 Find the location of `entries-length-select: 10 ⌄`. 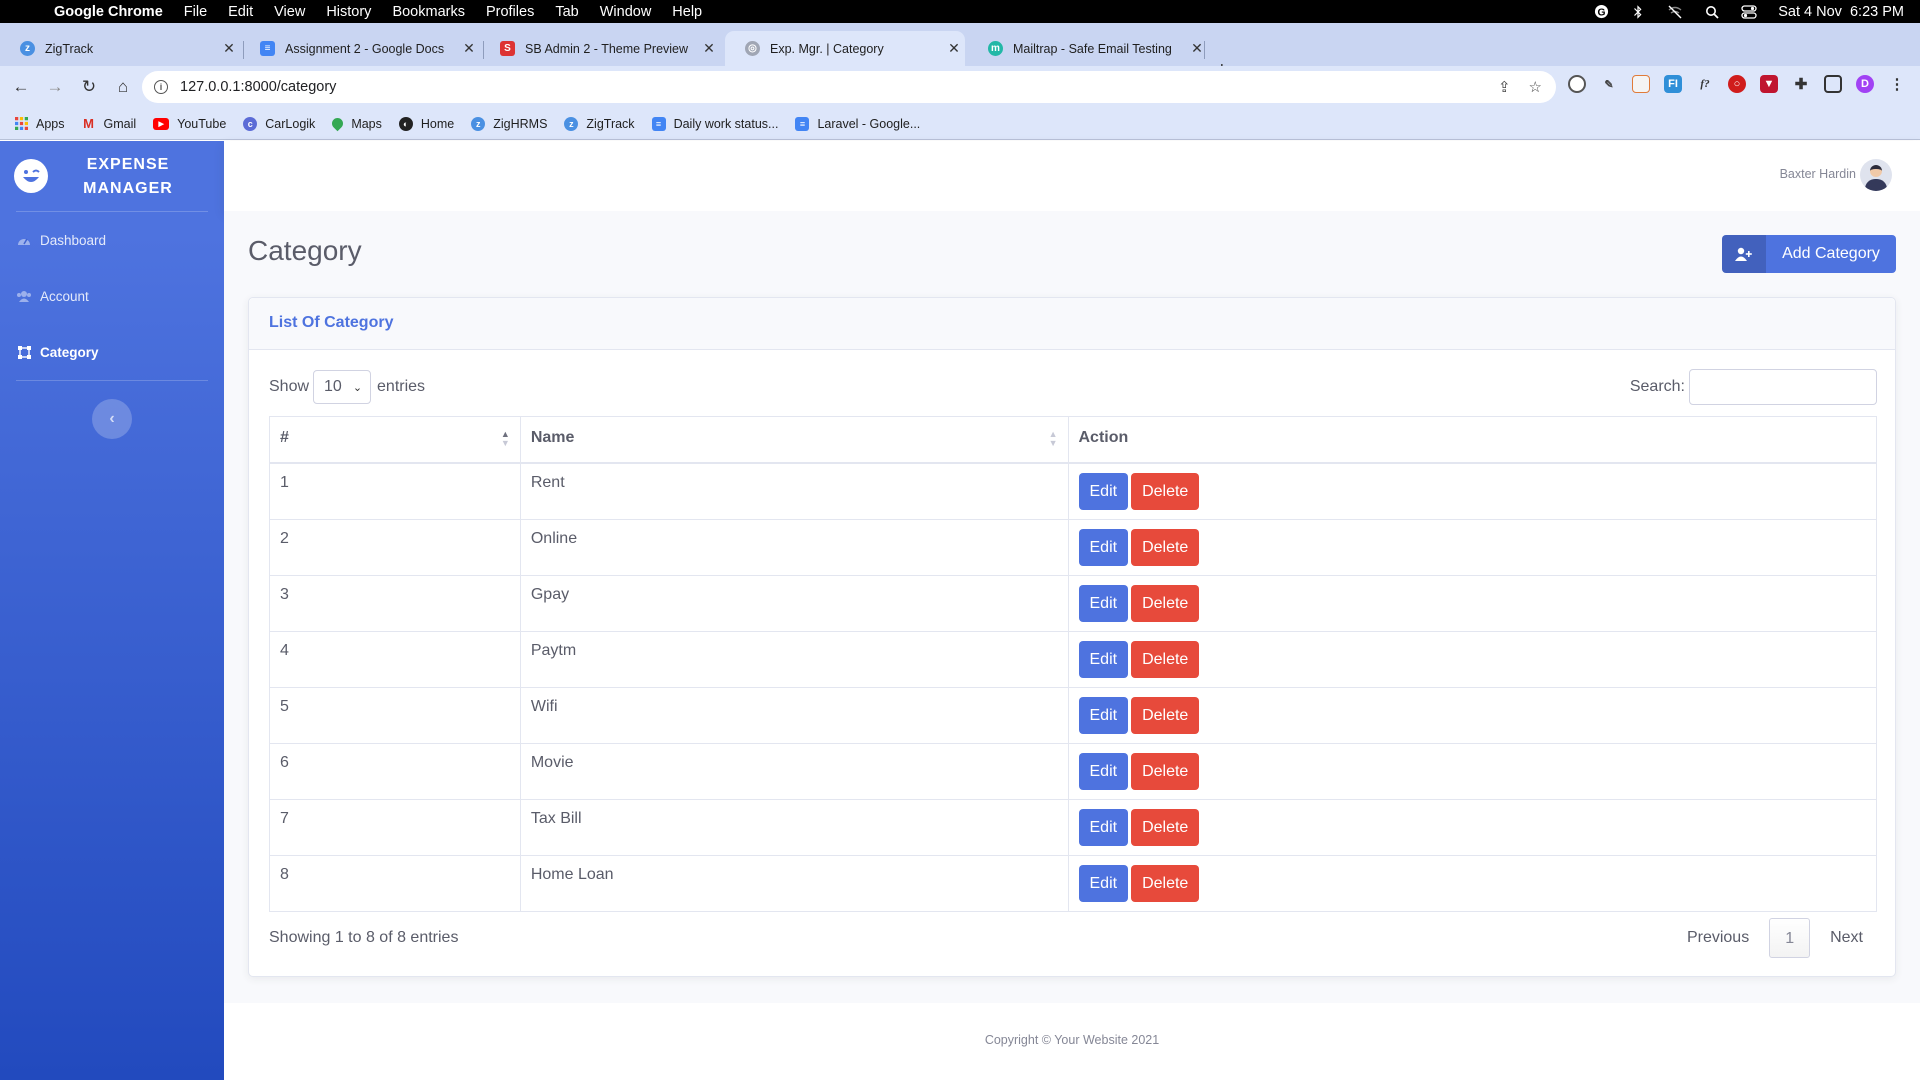

entries-length-select: 10 ⌄ is located at coordinates (342, 387).